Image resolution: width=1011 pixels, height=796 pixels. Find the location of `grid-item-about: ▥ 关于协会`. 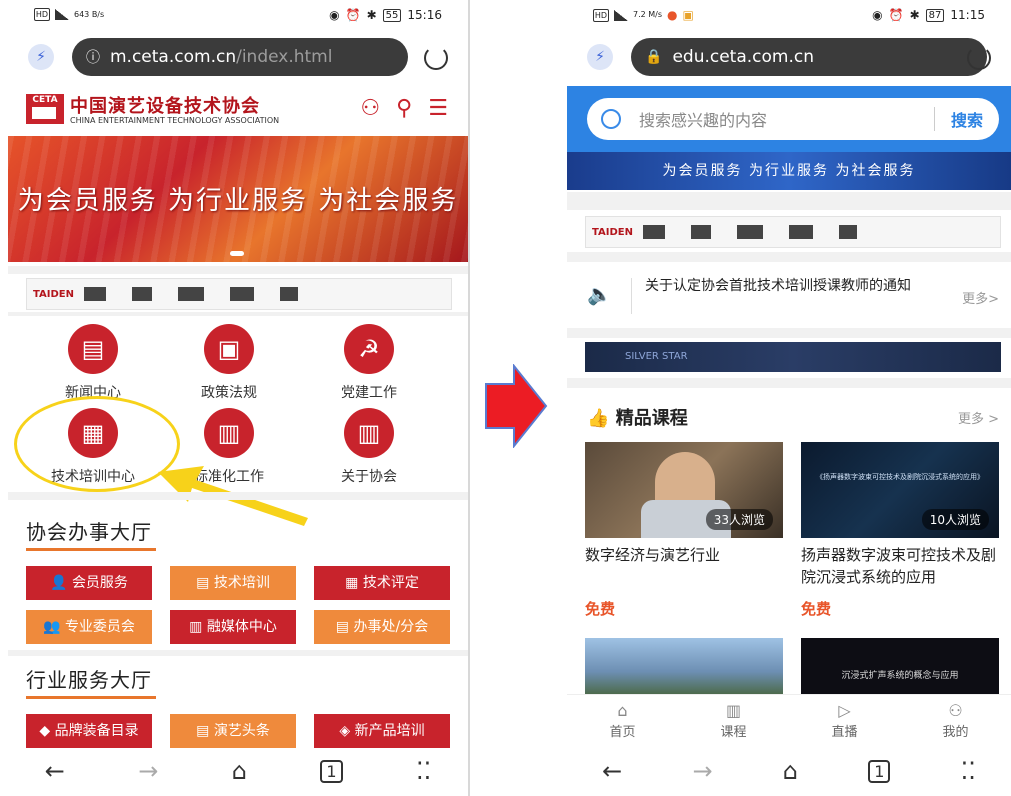

grid-item-about: ▥ 关于协会 is located at coordinates (369, 447).